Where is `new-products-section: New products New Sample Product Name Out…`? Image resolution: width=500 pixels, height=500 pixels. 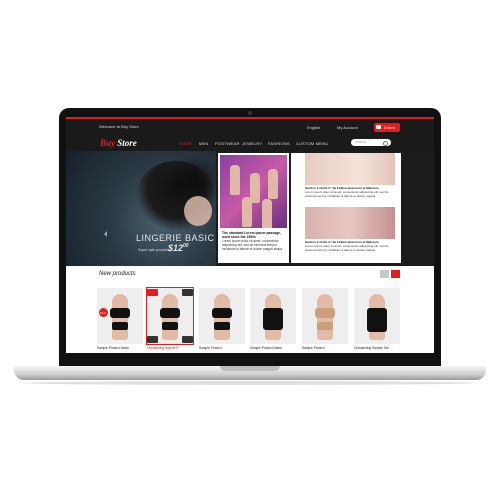
new-products-section: New products New Sample Product Name Out… is located at coordinates (250, 309).